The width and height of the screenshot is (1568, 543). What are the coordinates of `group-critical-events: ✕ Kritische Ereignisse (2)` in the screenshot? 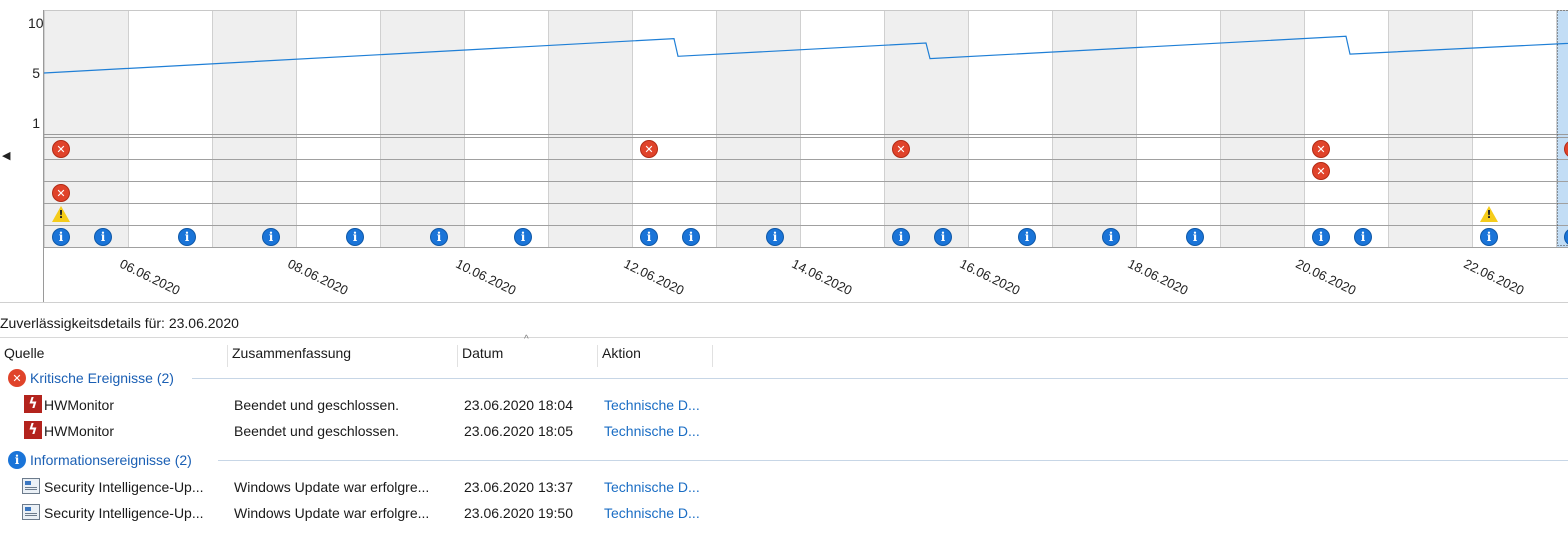 It's located at (91, 378).